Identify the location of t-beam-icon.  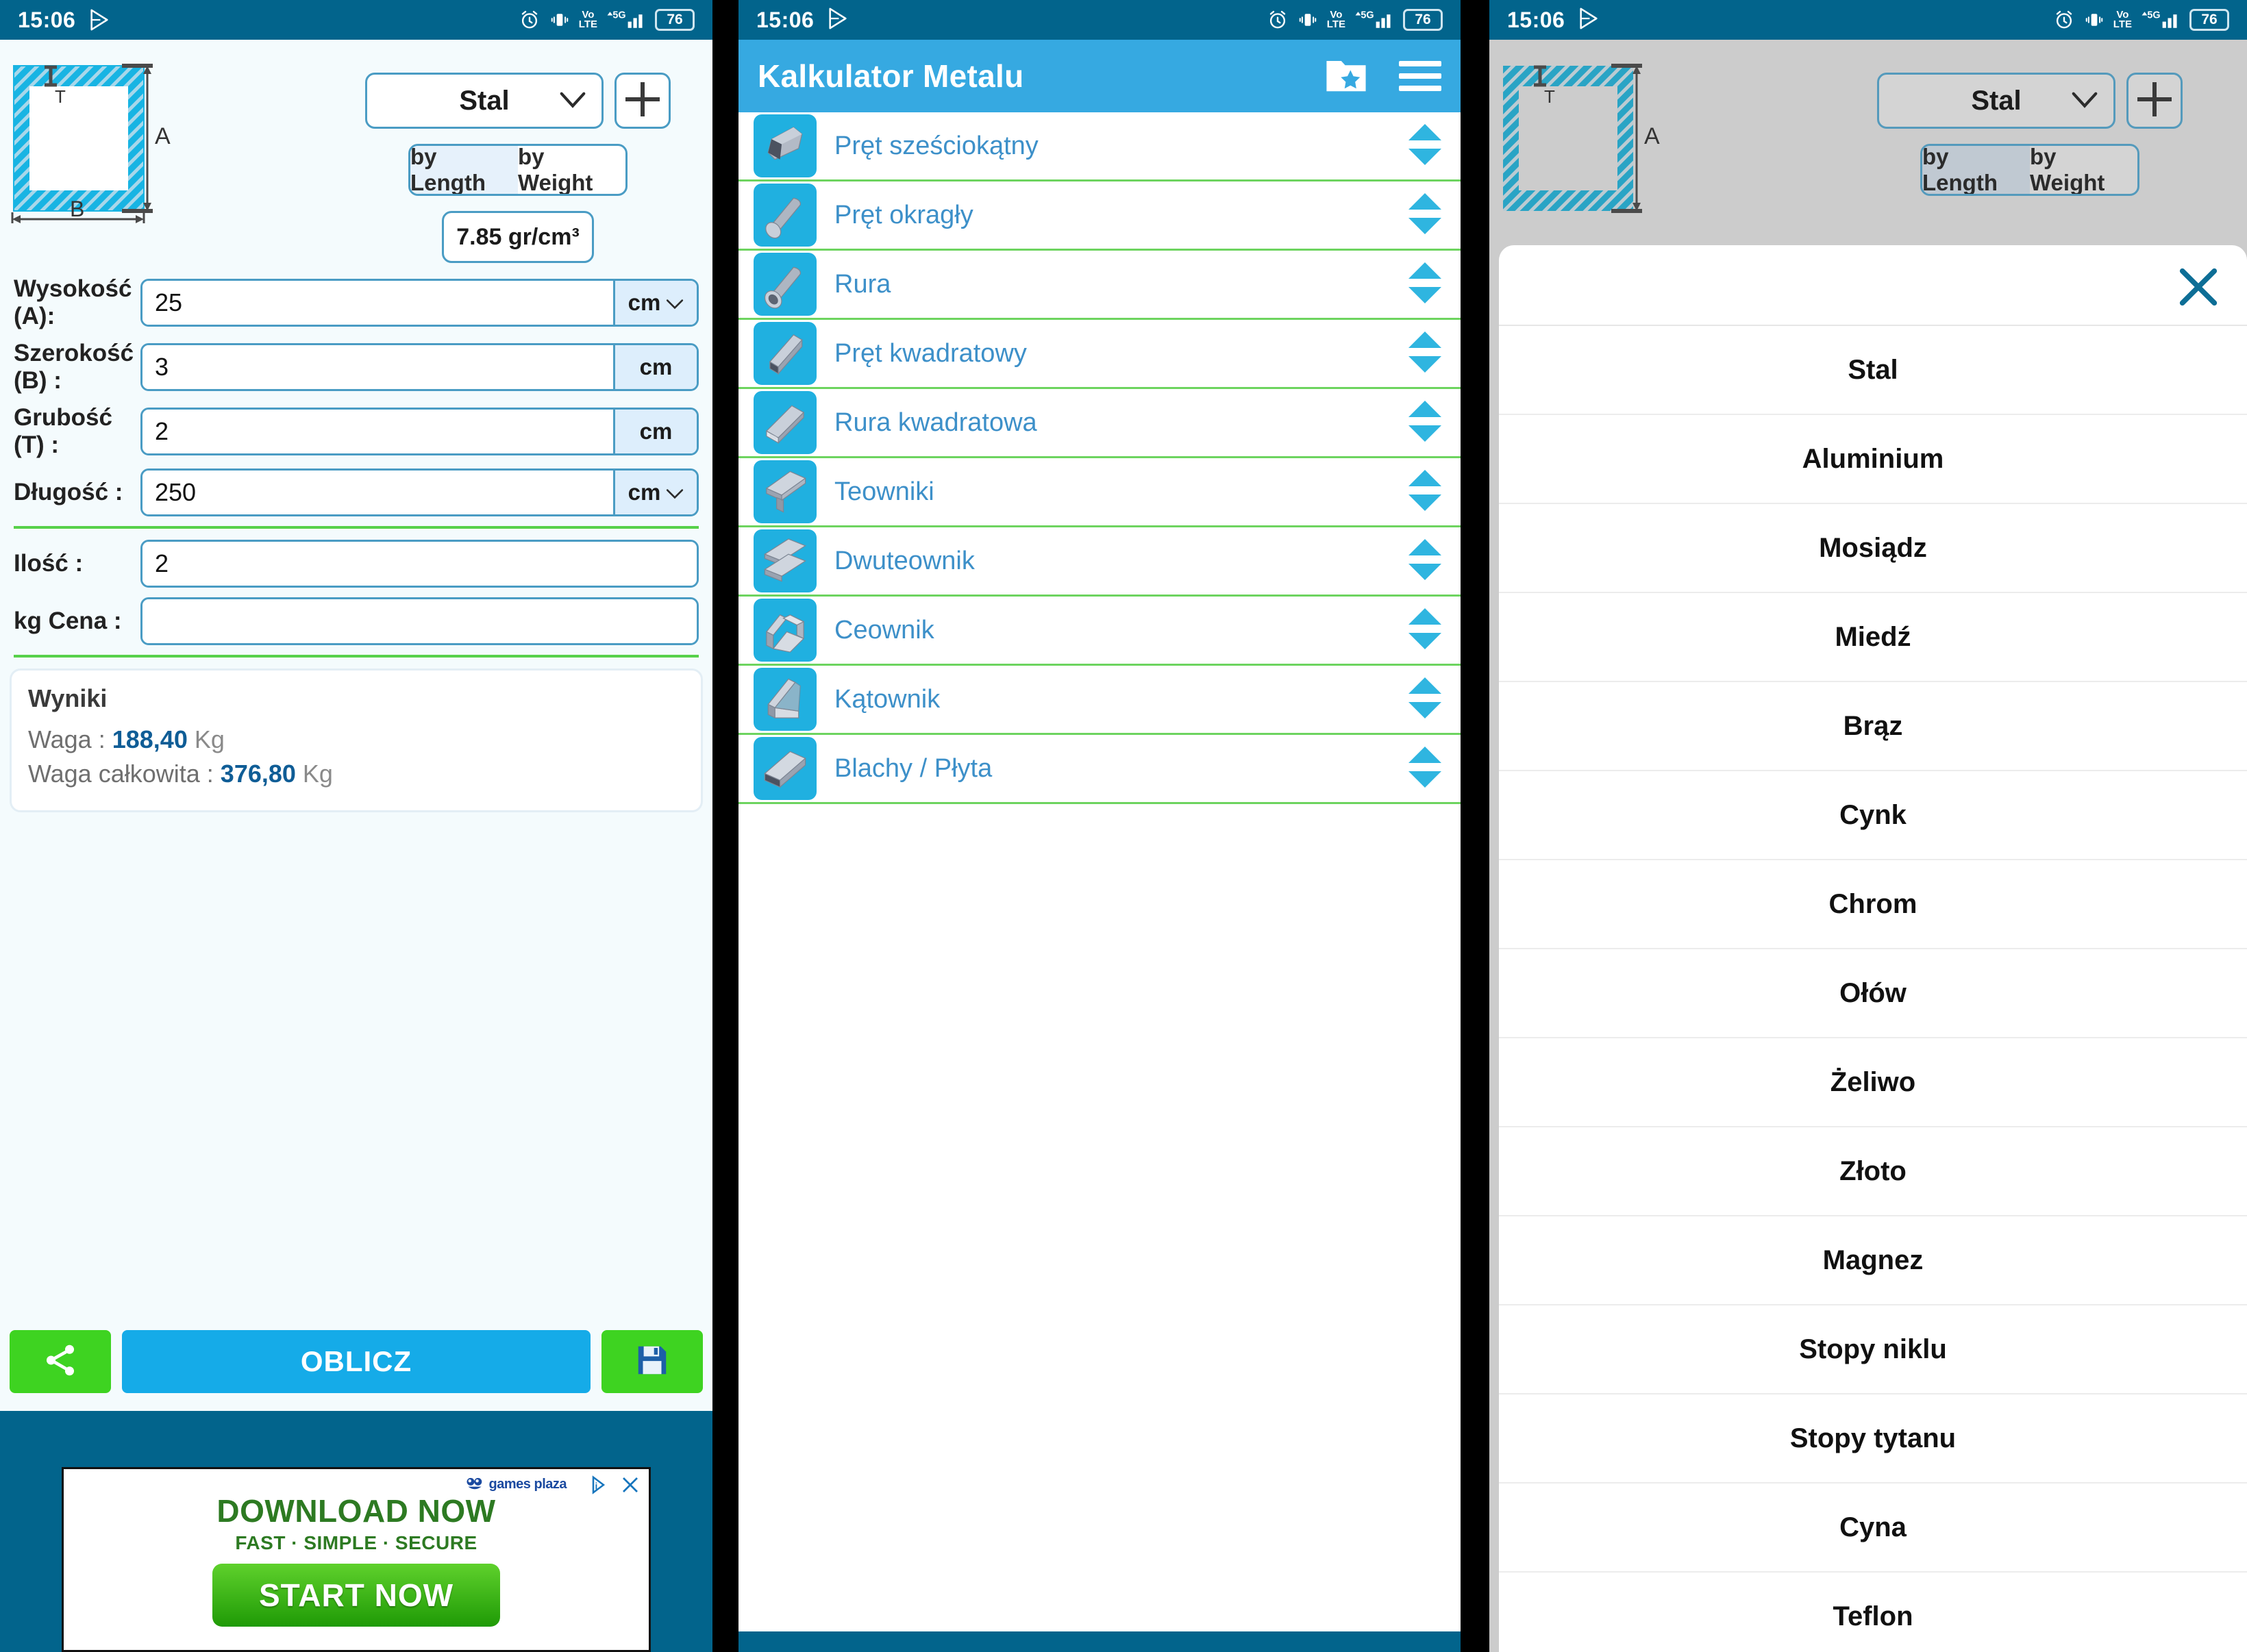
(785, 491).